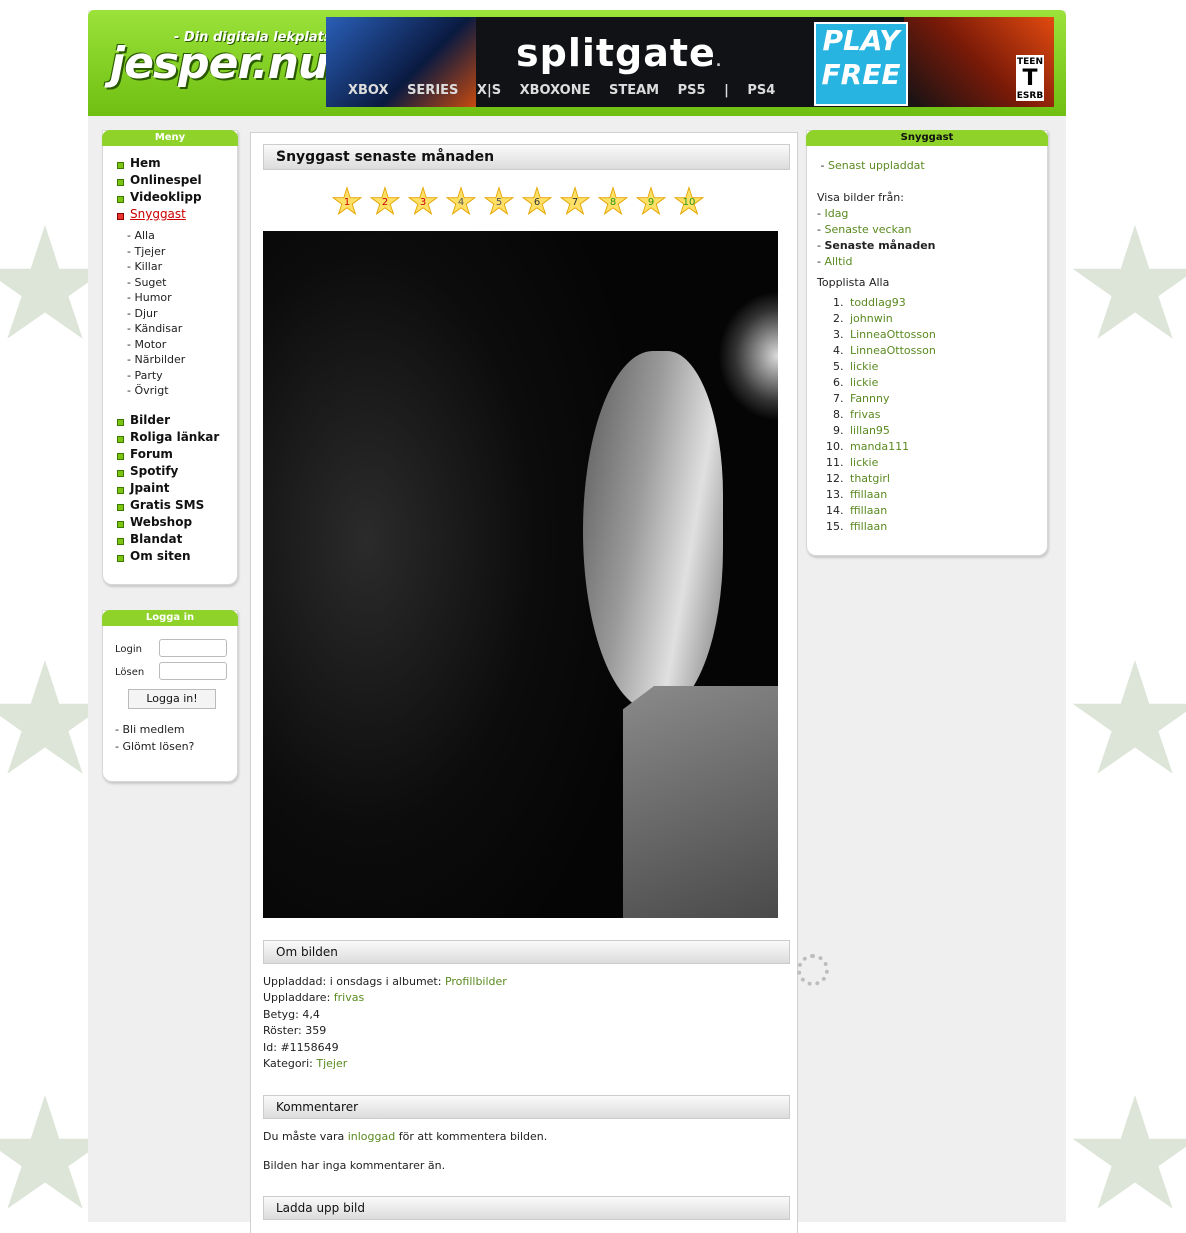 Image resolution: width=1186 pixels, height=1233 pixels. Describe the element at coordinates (182, 376) in the screenshot. I see `subnav-item-party: Party` at that location.